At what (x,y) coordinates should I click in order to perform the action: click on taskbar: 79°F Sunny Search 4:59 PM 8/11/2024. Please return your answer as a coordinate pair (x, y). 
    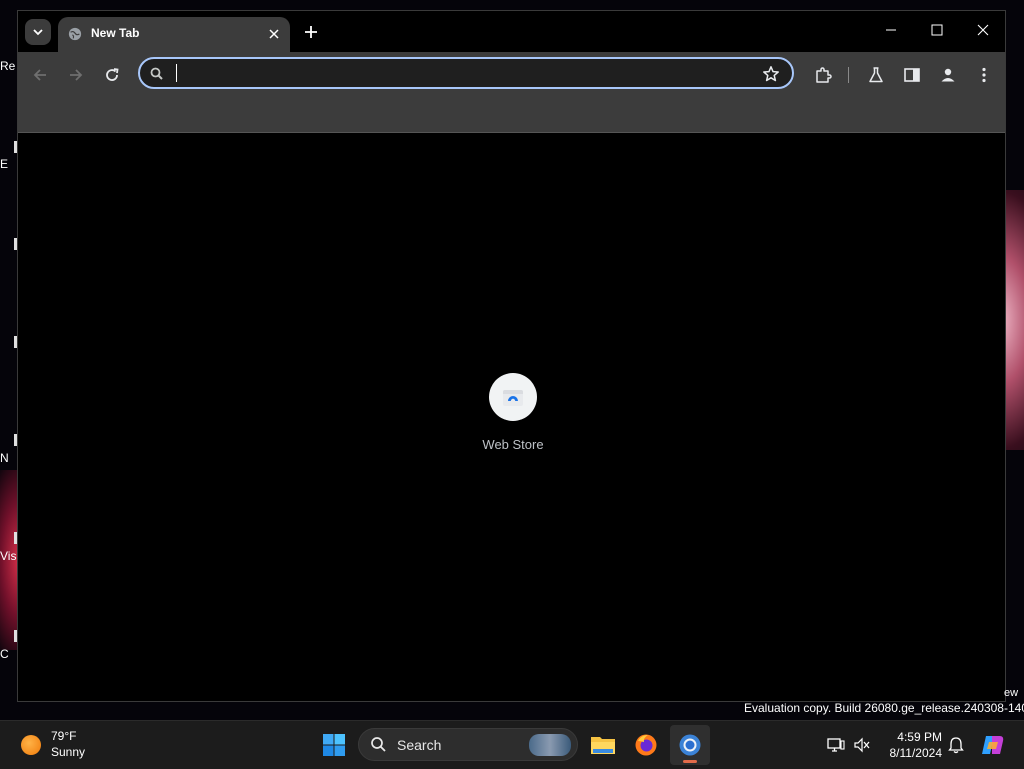
    Looking at the image, I should click on (512, 744).